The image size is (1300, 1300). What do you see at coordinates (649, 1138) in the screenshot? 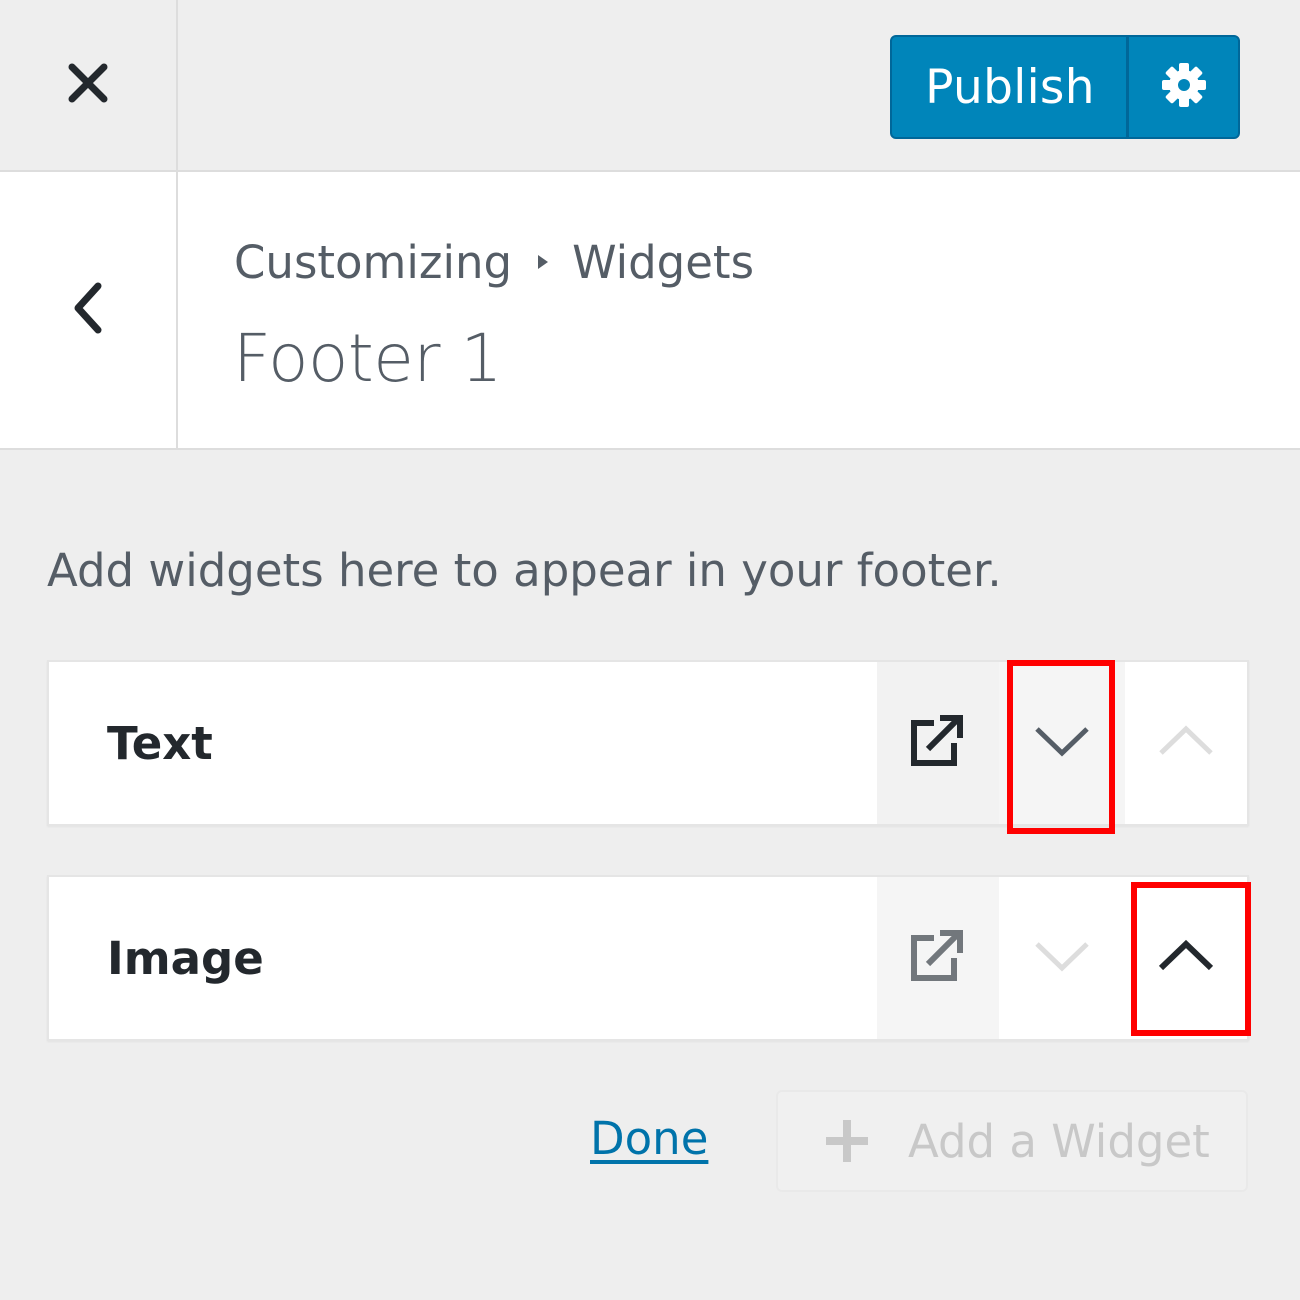
I see `done-link: Done` at bounding box center [649, 1138].